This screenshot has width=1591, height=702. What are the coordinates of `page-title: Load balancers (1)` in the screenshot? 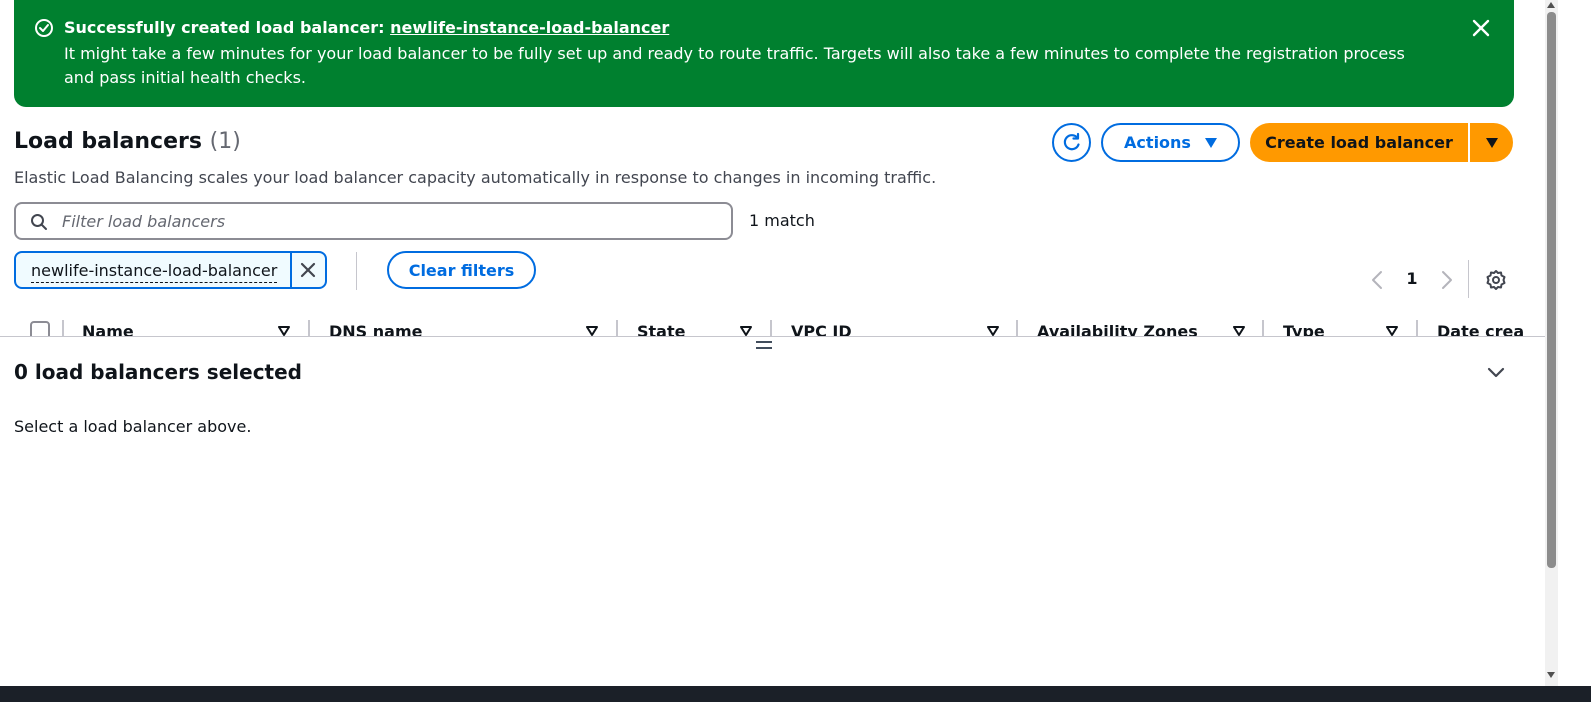 It's located at (127, 142).